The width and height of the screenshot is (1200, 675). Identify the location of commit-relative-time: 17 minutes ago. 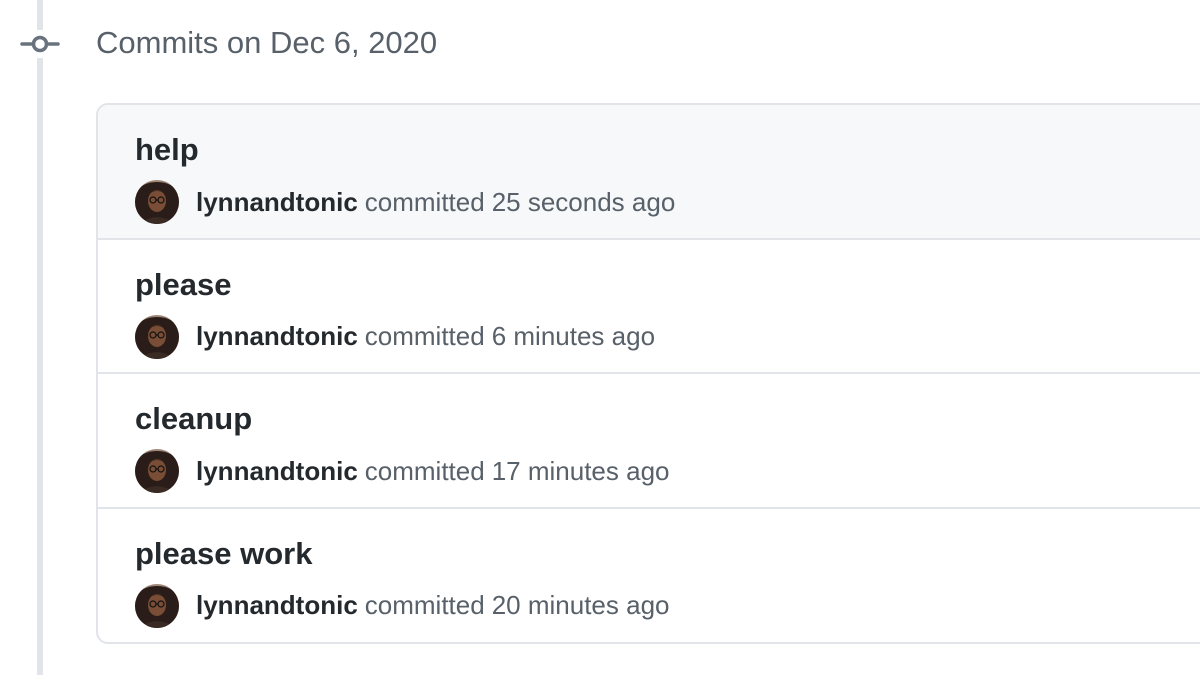
(580, 470).